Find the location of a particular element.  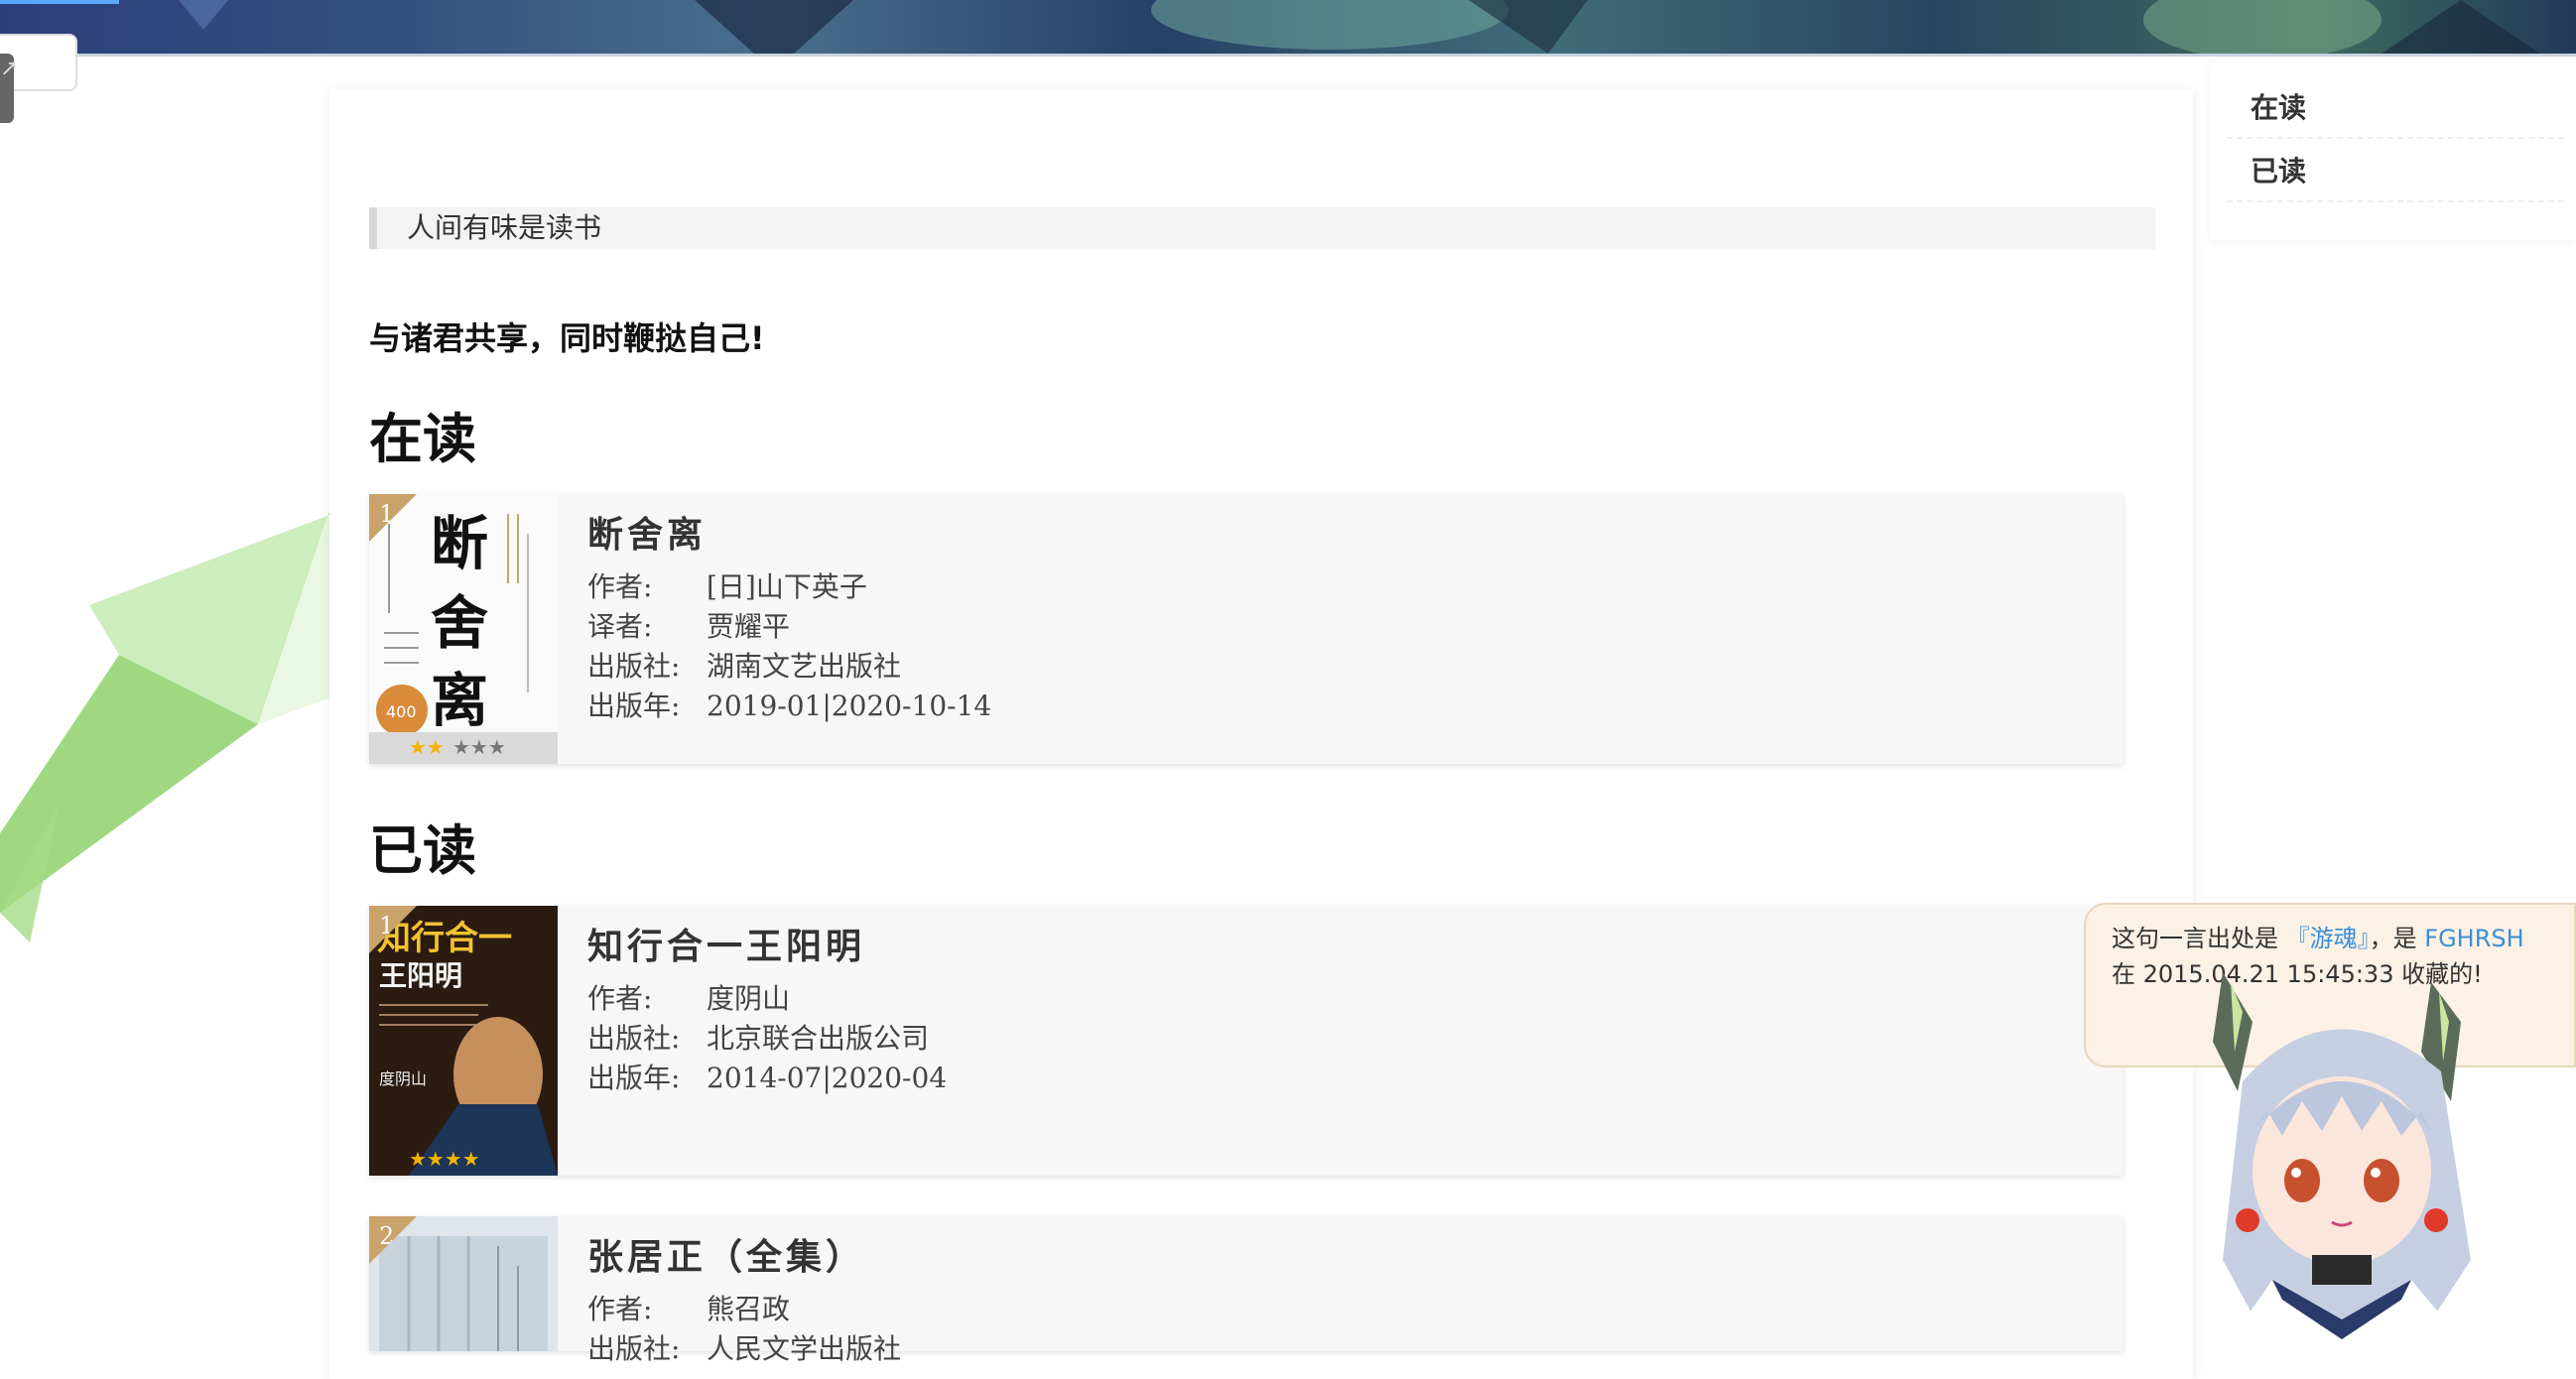

motto-text: 与诸君共享，同时鞭挞自己! is located at coordinates (567, 338).